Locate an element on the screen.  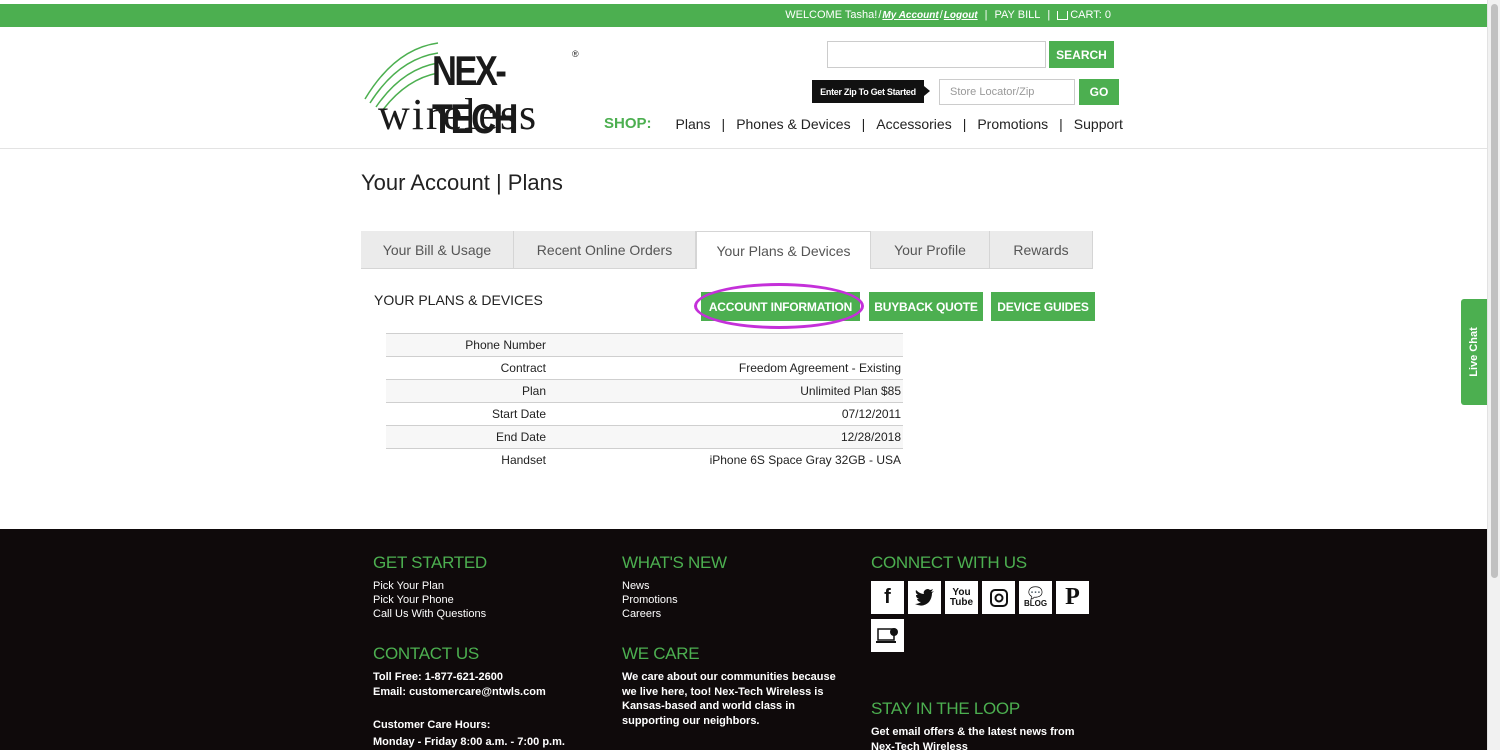
search-button: SEARCH is located at coordinates (1081, 54).